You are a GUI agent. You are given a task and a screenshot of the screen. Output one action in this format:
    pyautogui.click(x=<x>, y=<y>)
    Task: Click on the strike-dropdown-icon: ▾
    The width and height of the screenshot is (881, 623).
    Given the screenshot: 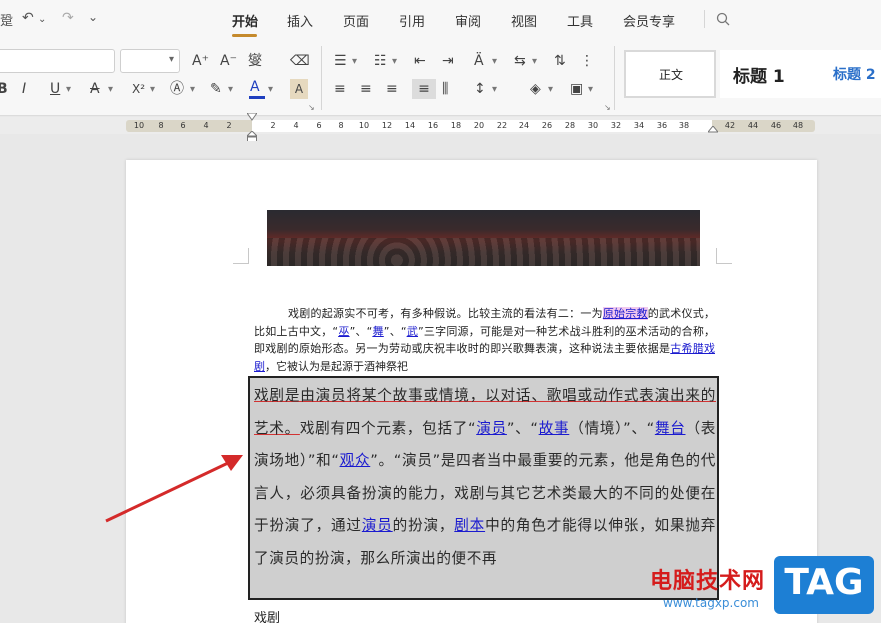 What is the action you would take?
    pyautogui.click(x=110, y=90)
    